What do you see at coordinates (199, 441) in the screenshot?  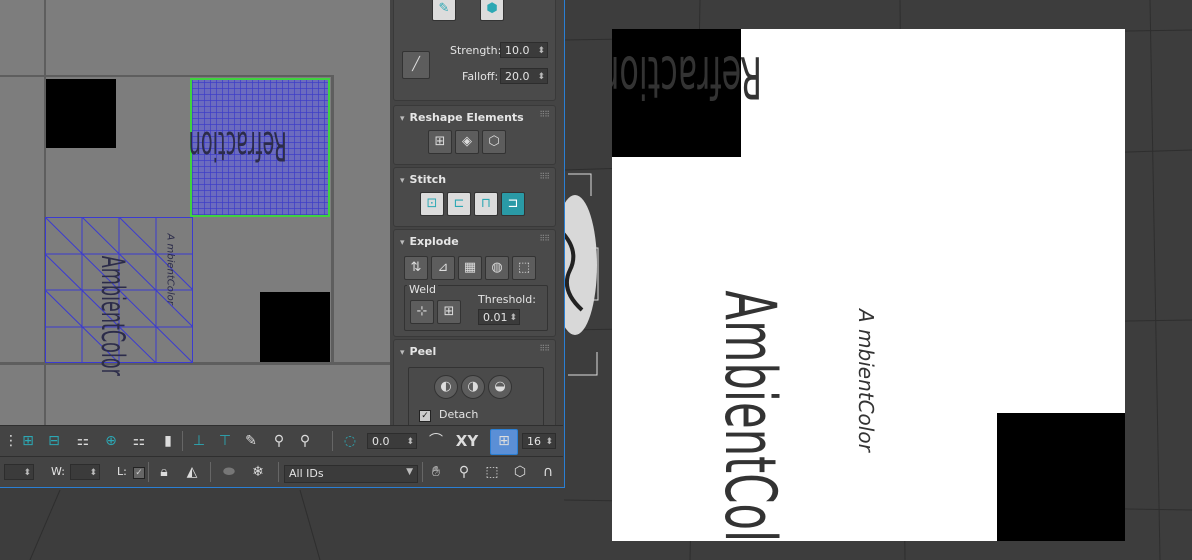 I see `align-top-icon: ⊥` at bounding box center [199, 441].